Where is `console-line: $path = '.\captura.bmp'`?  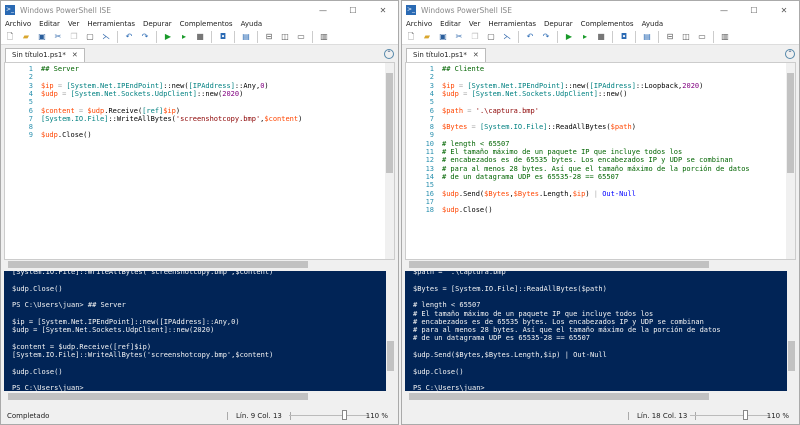 console-line: $path = '.\captura.bmp' is located at coordinates (461, 273).